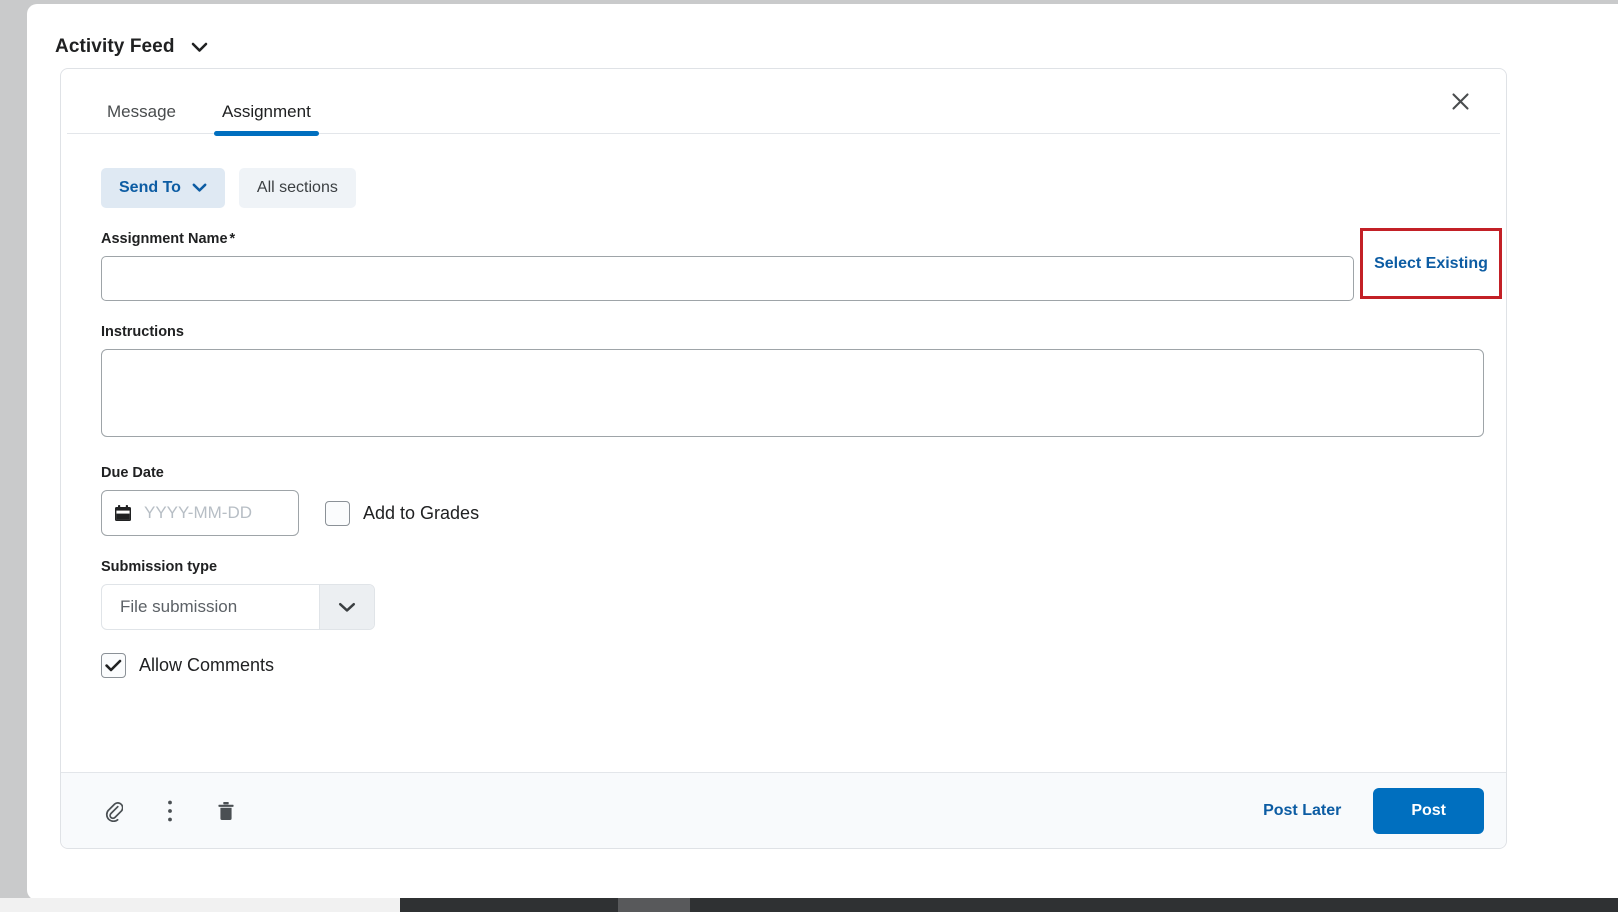  What do you see at coordinates (115, 46) in the screenshot?
I see `page-title: Activity Feed` at bounding box center [115, 46].